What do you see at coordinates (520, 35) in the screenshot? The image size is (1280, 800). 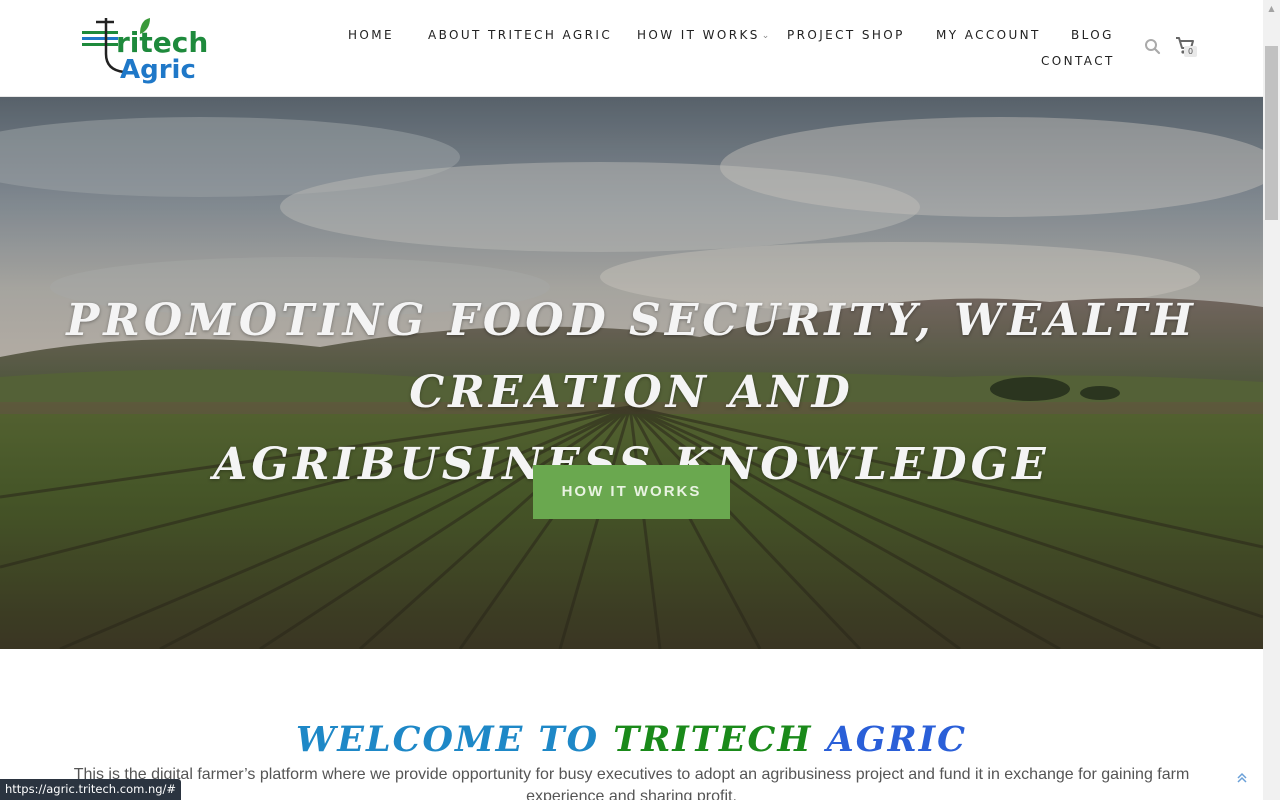 I see `nav-item-about: ABOUT TRITECH AGRIC` at bounding box center [520, 35].